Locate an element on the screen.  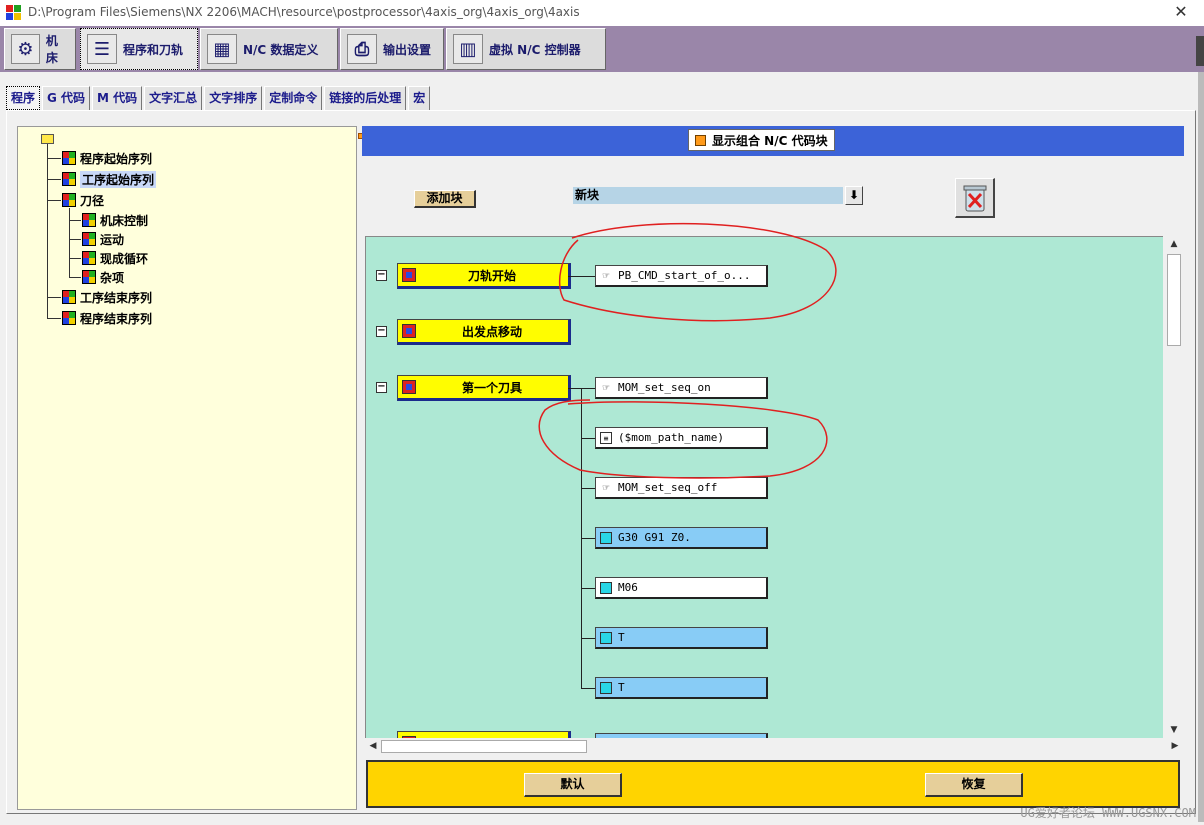
block-set-seq-off: ☞ MOM_set_seq_off is located at coordinates (681, 488).